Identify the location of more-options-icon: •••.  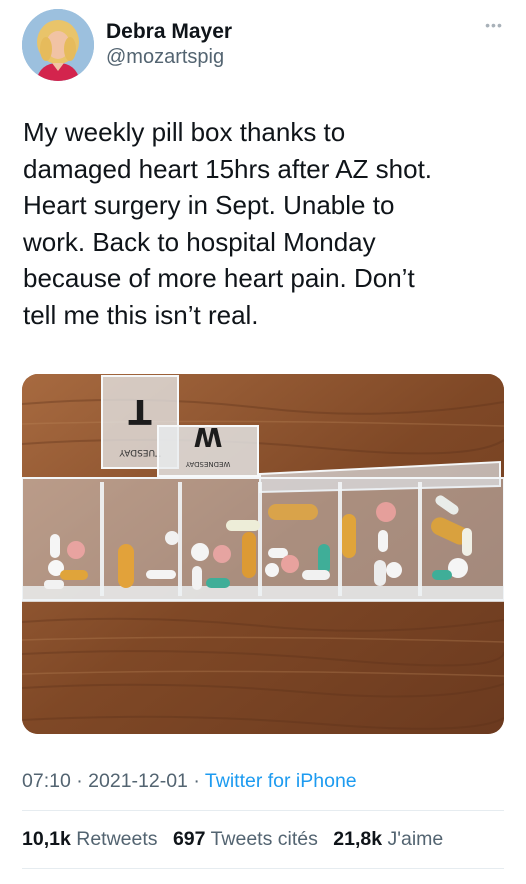
(494, 26).